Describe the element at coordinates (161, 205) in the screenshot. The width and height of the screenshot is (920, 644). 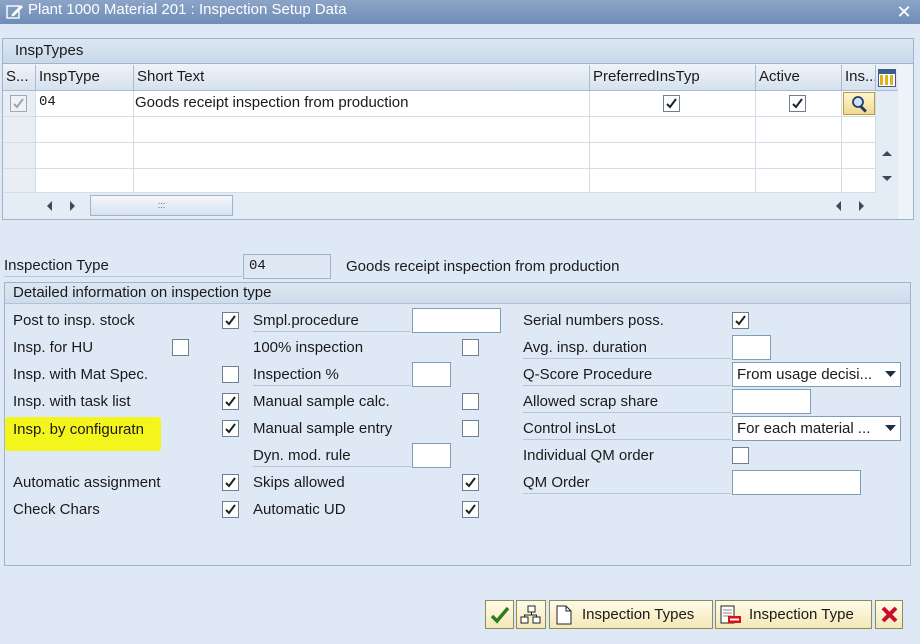
I see `scroll-thumb: :::` at that location.